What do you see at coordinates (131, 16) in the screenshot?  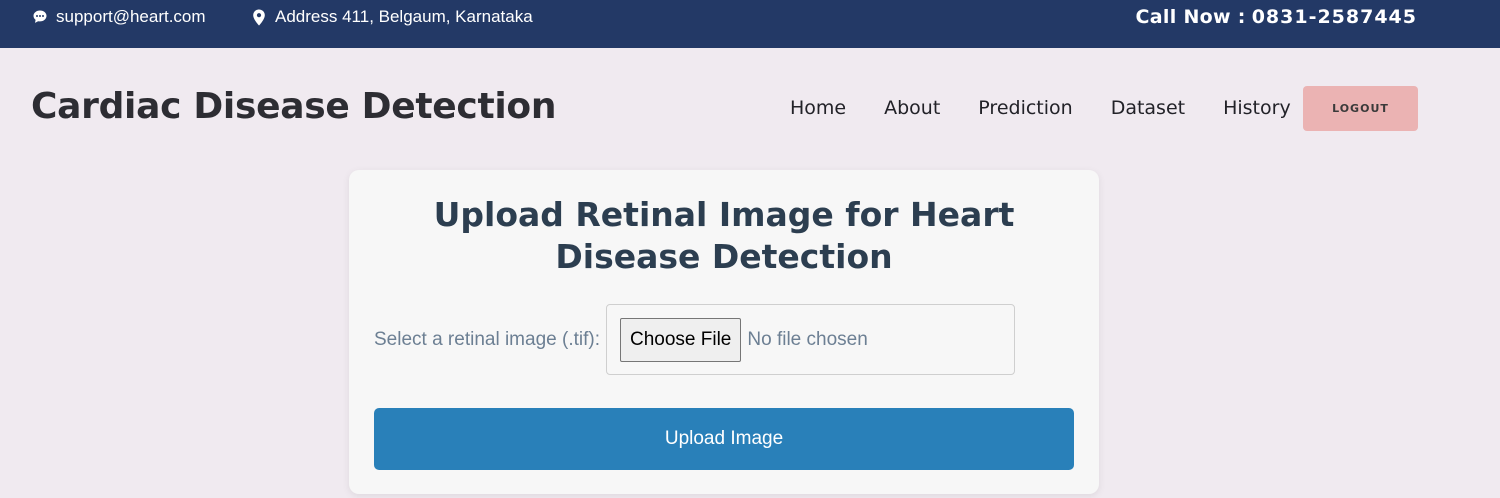 I see `email-text: support@heart.com` at bounding box center [131, 16].